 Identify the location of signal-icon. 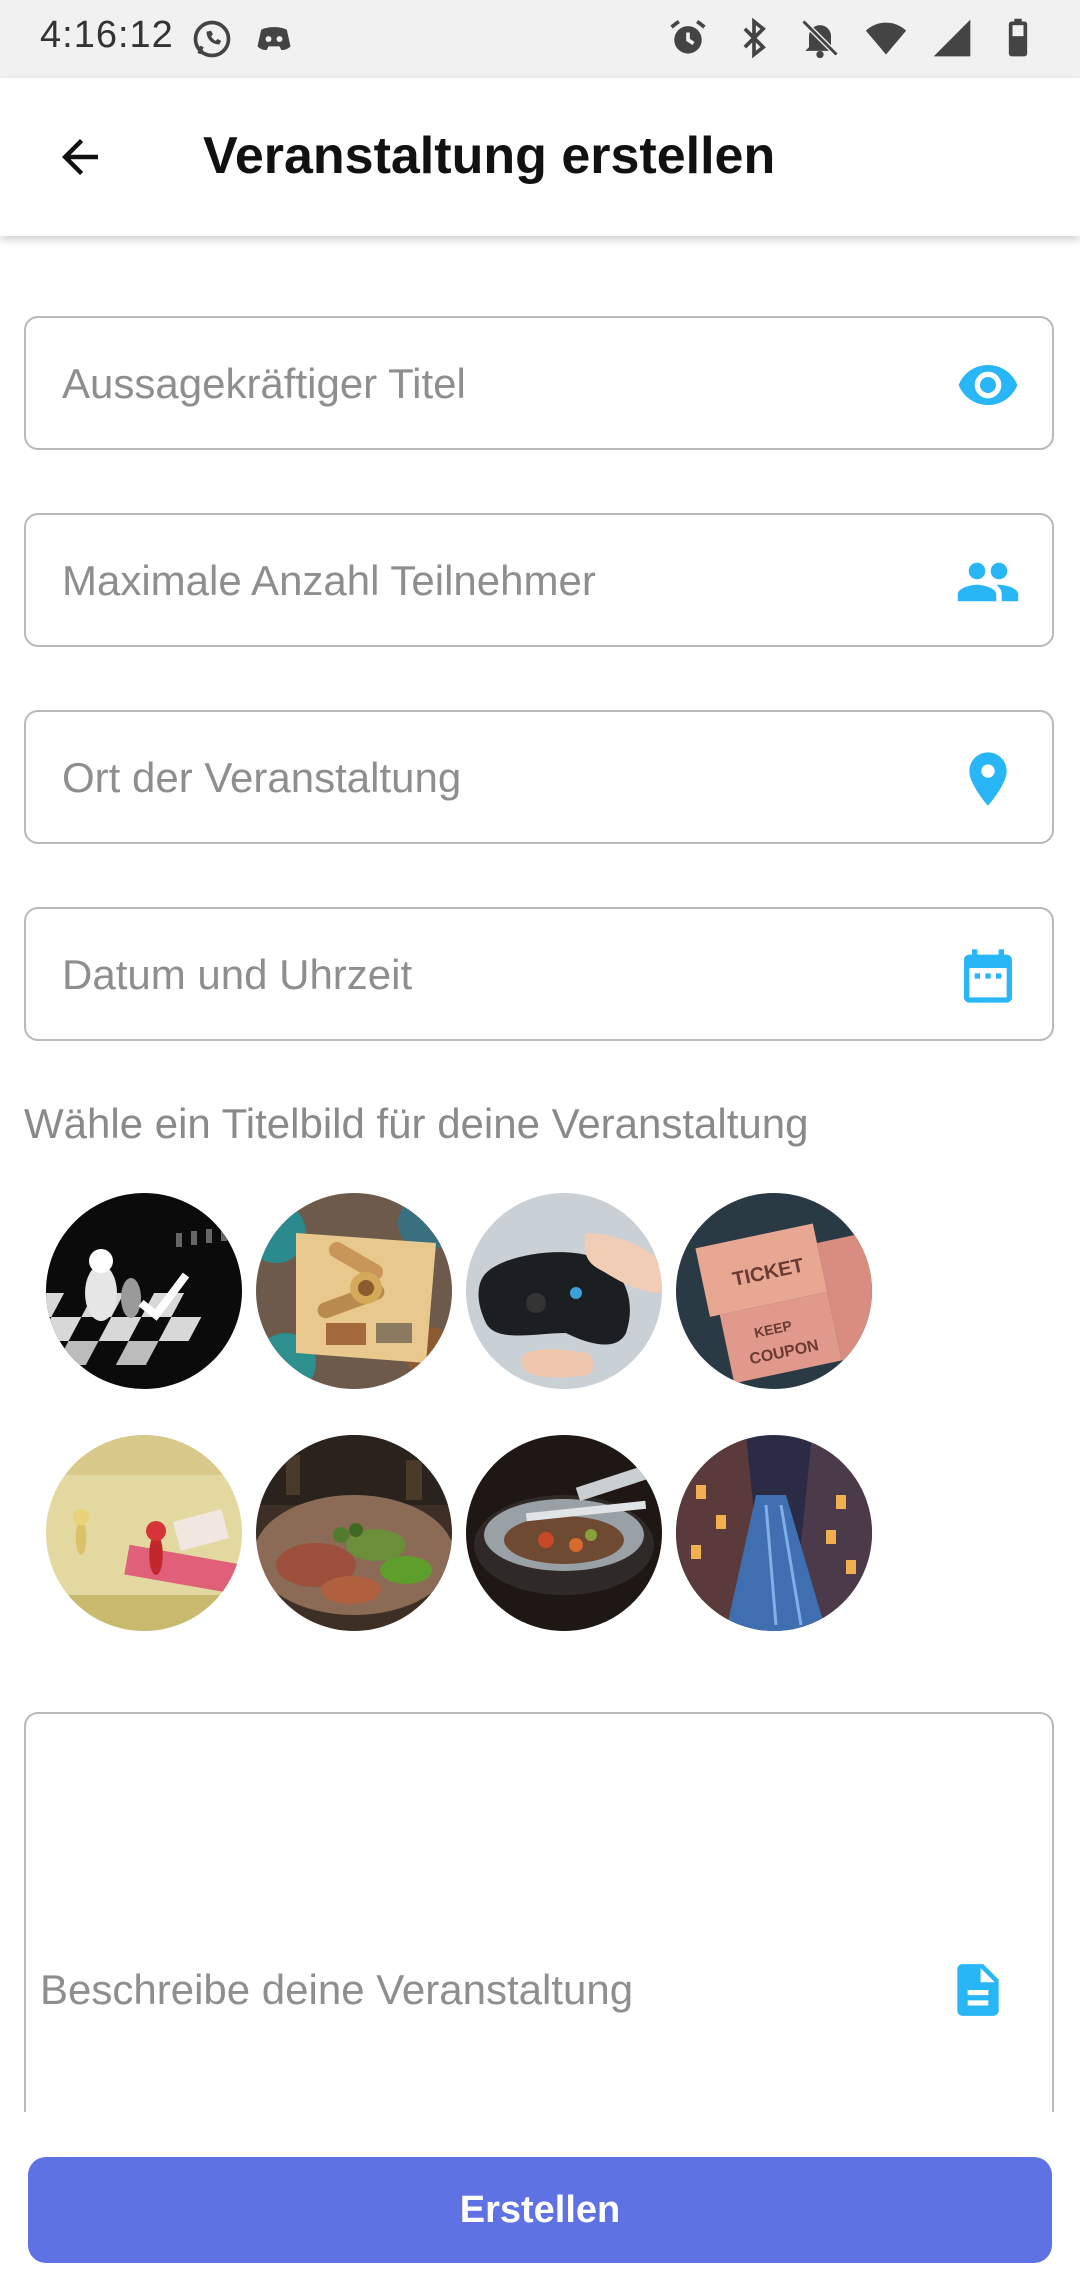
(952, 38).